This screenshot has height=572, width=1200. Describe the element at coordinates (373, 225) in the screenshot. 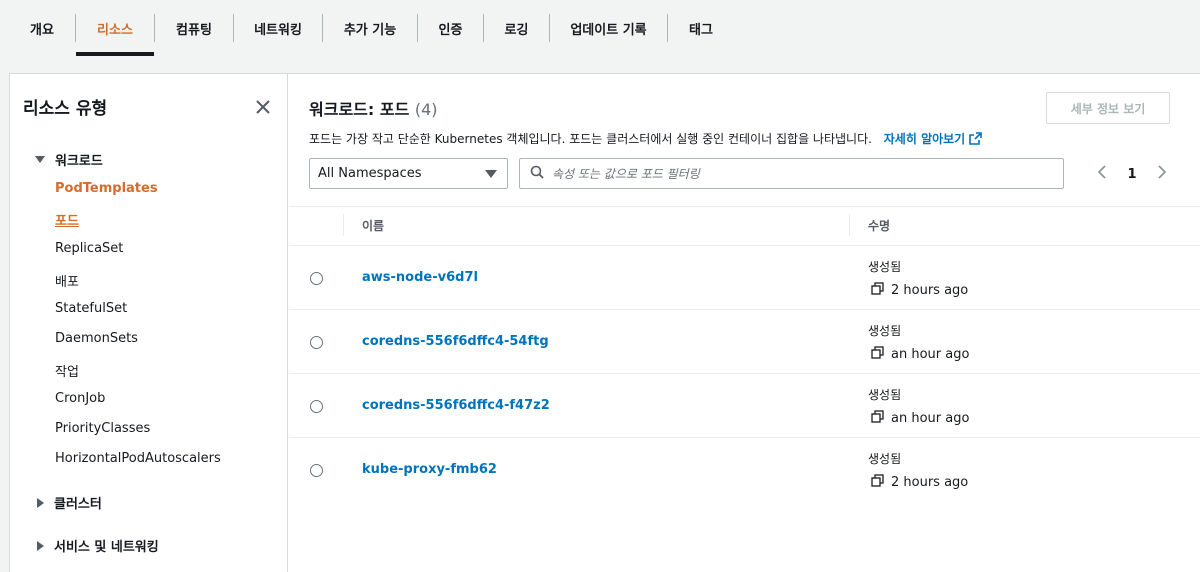

I see `column-header-name: 이름` at that location.